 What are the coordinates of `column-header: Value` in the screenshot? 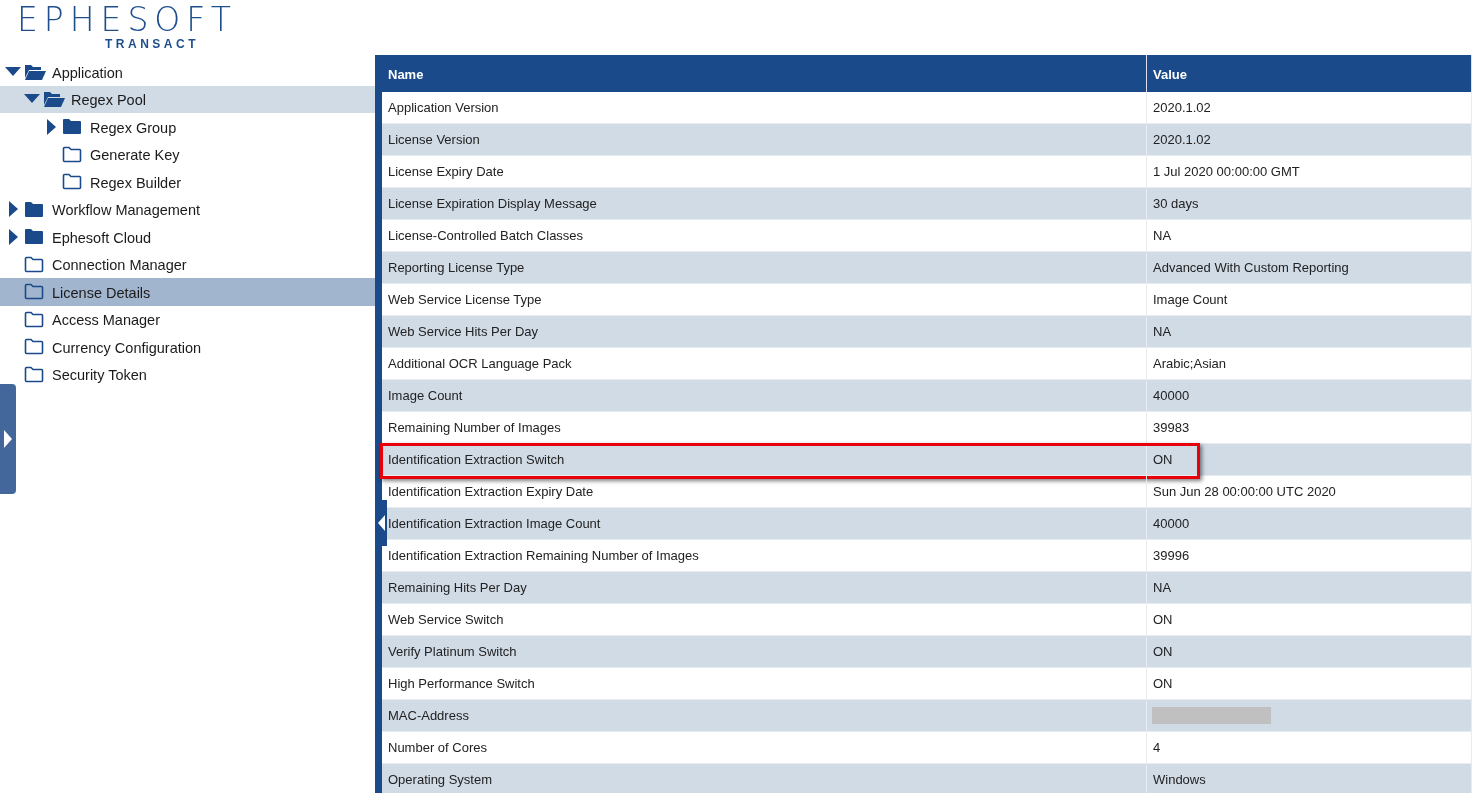 It's located at (1309, 73).